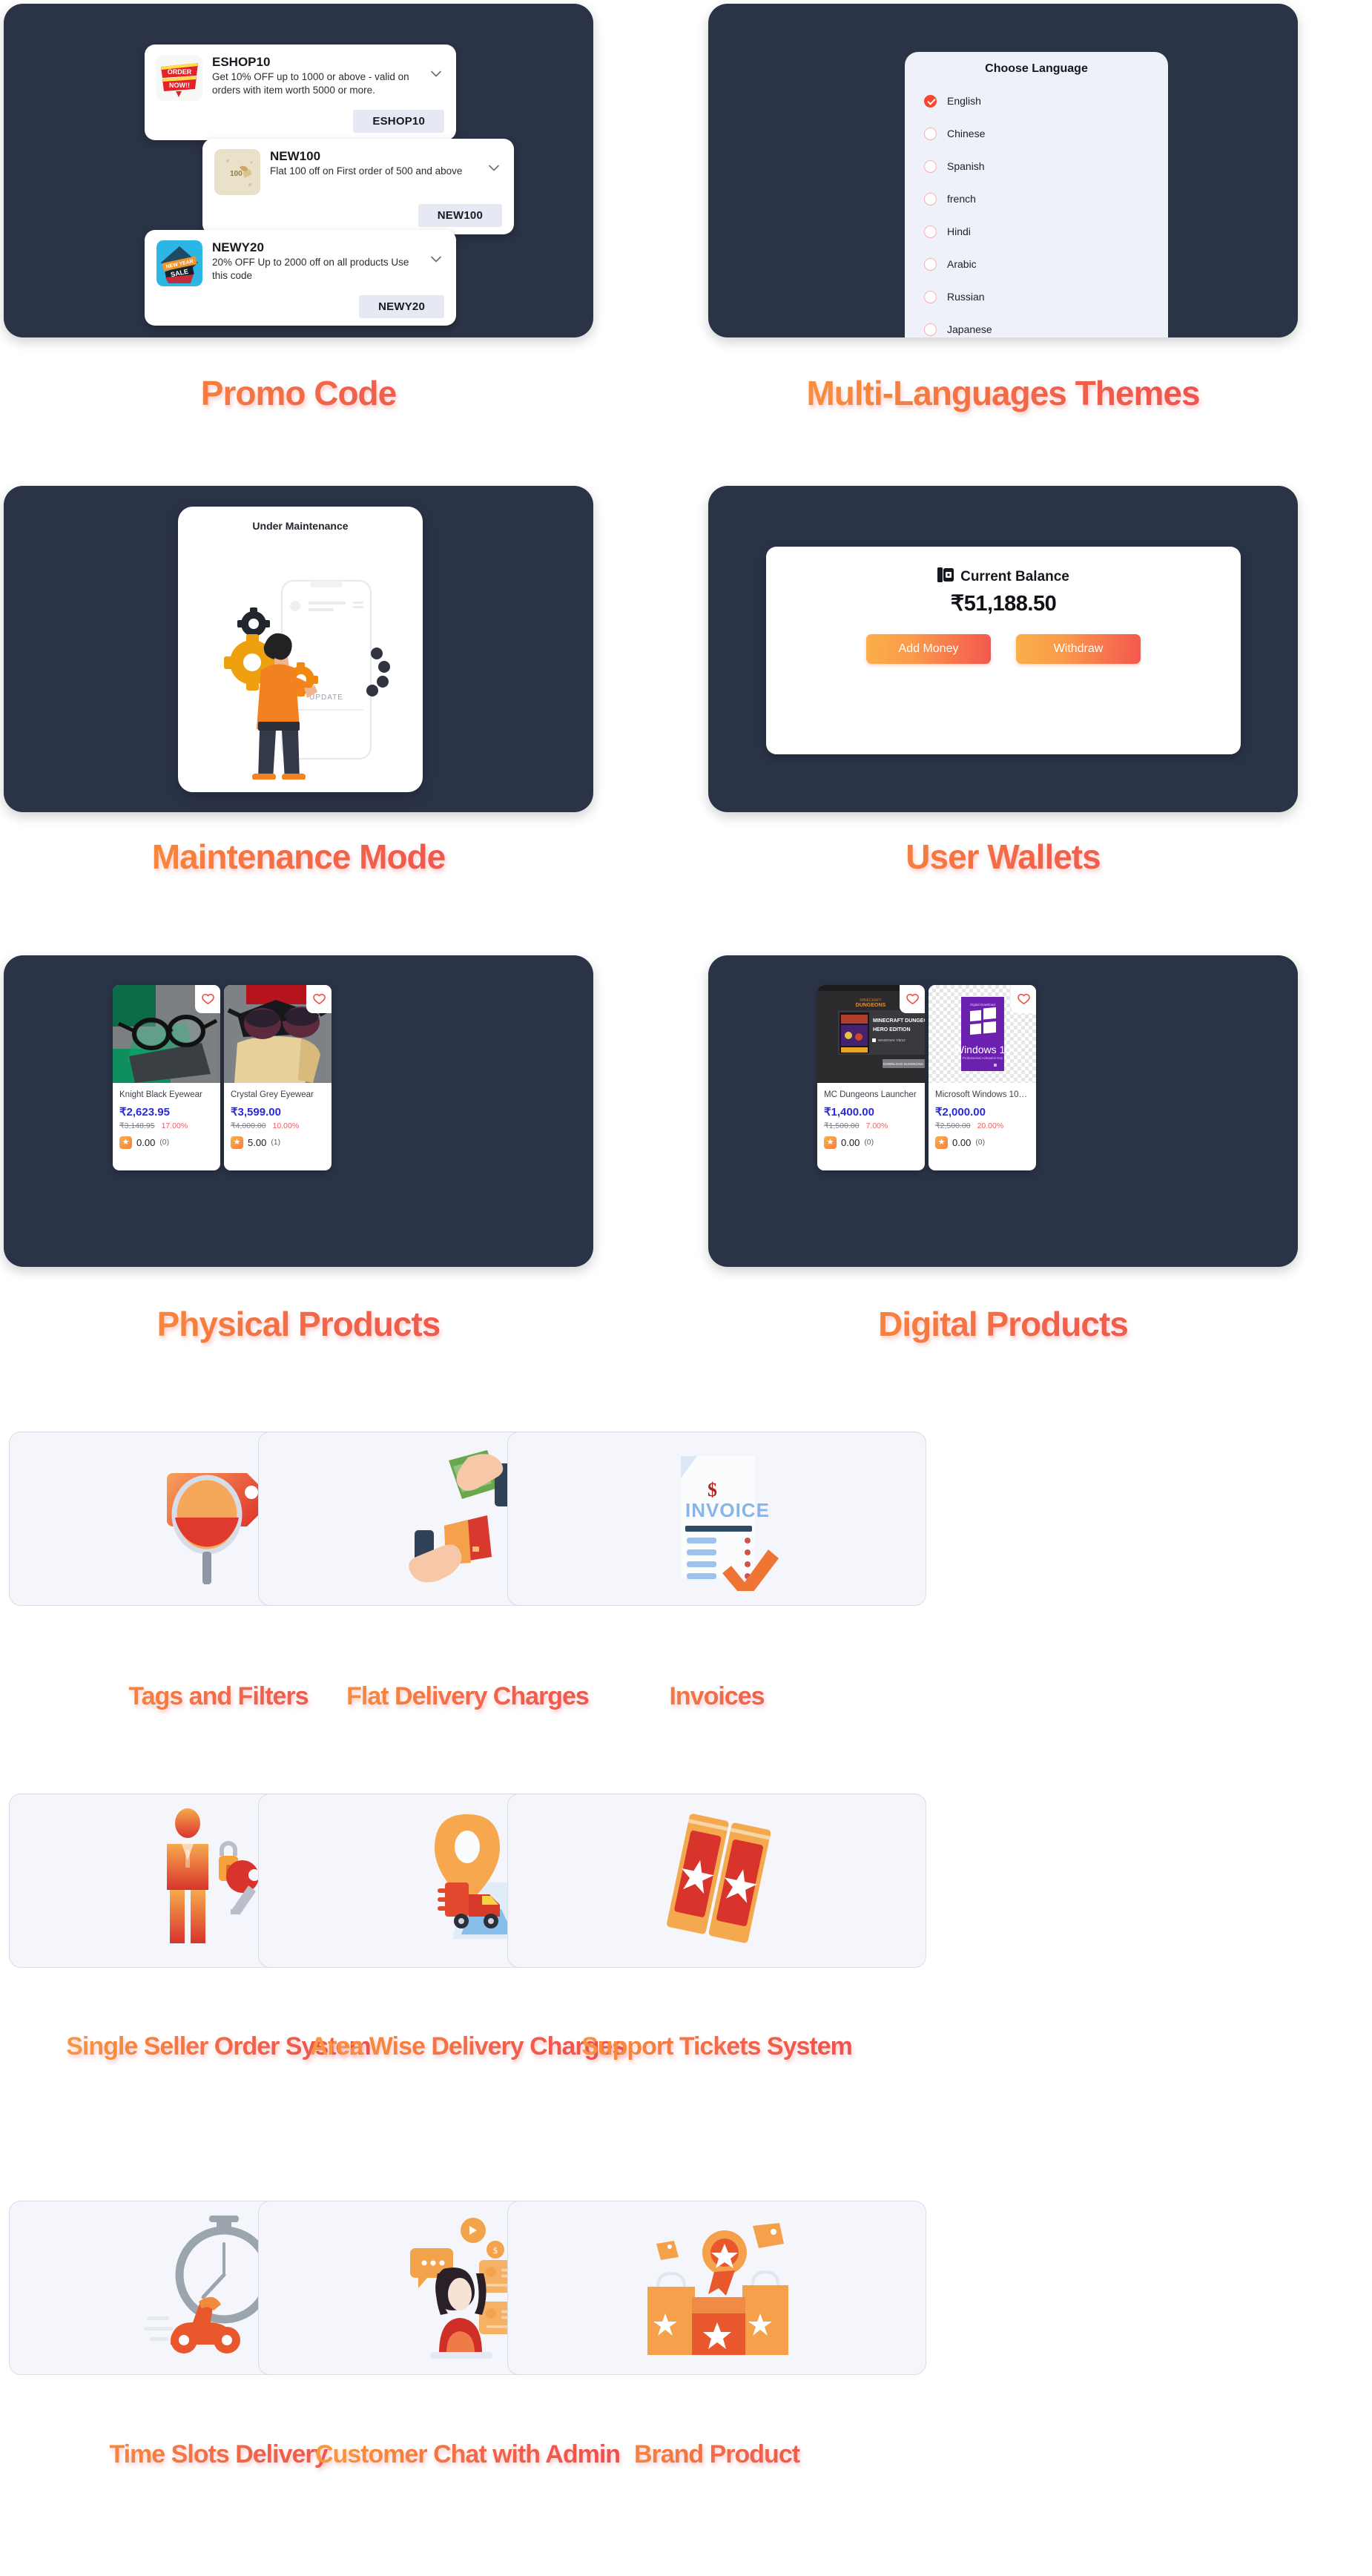  I want to click on language-option-hindi: Hindi, so click(1036, 232).